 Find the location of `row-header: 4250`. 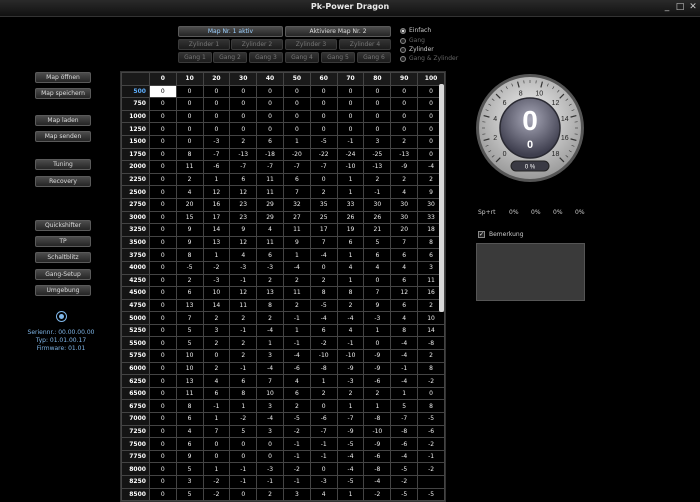

row-header: 4250 is located at coordinates (135, 280).